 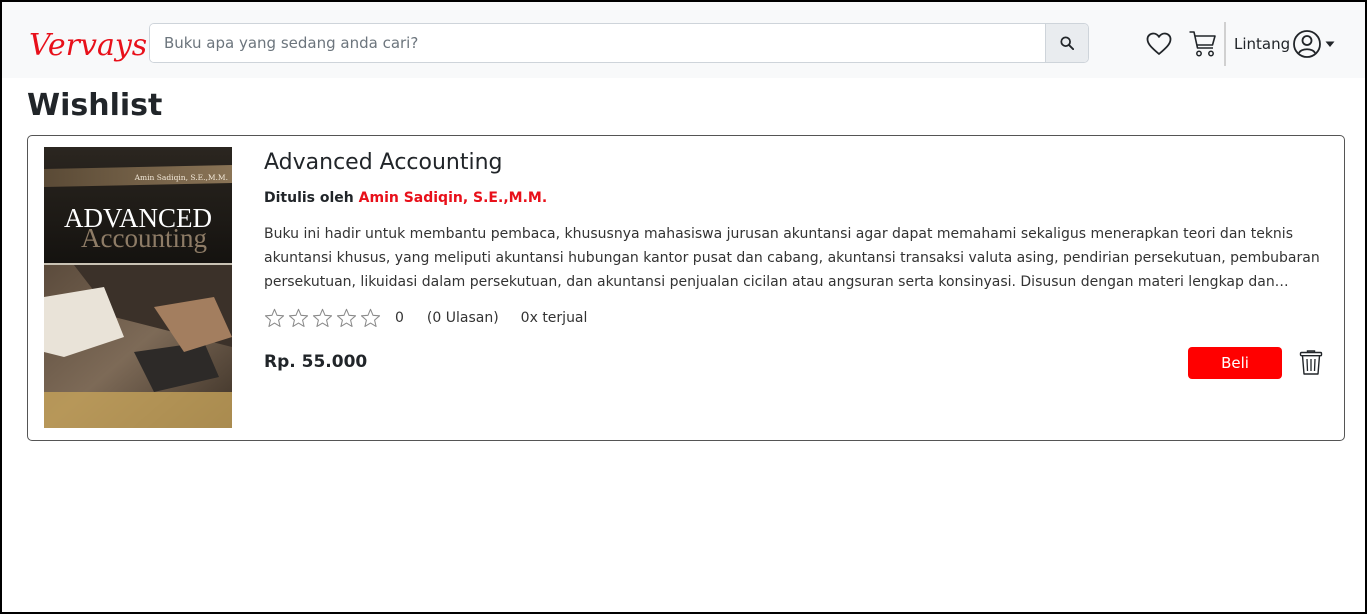 I want to click on search-button, so click(x=1066, y=43).